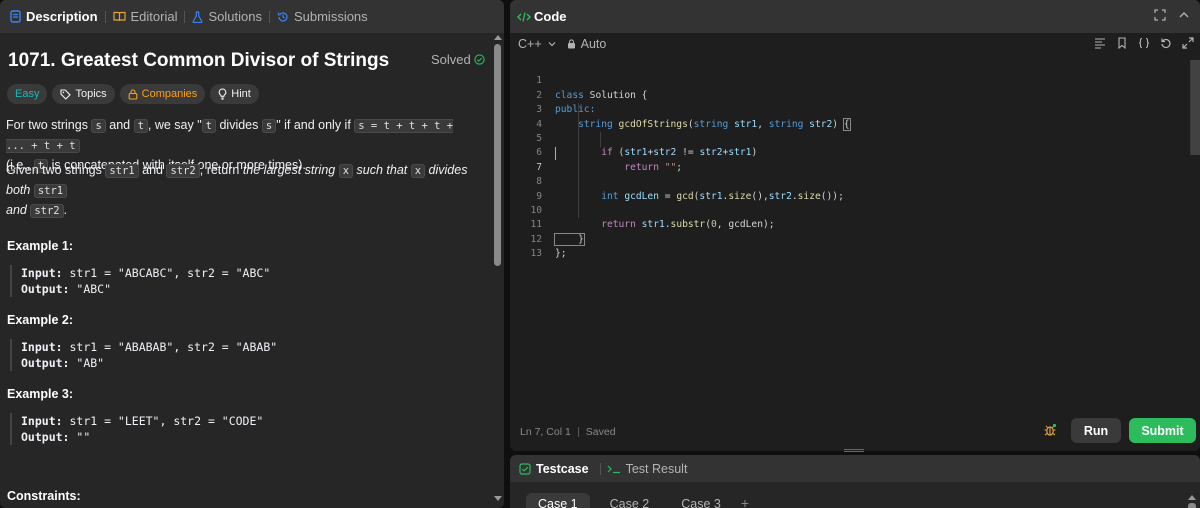 The height and width of the screenshot is (508, 1200). I want to click on tab-testcase-label: Testcase, so click(562, 468).